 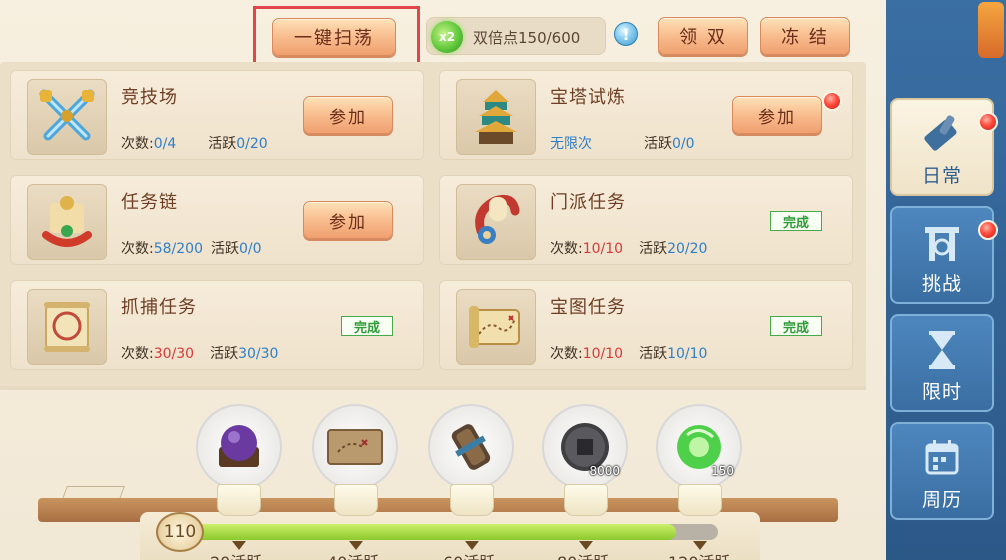 I want to click on activity-title: 抓捕任务, so click(x=159, y=307).